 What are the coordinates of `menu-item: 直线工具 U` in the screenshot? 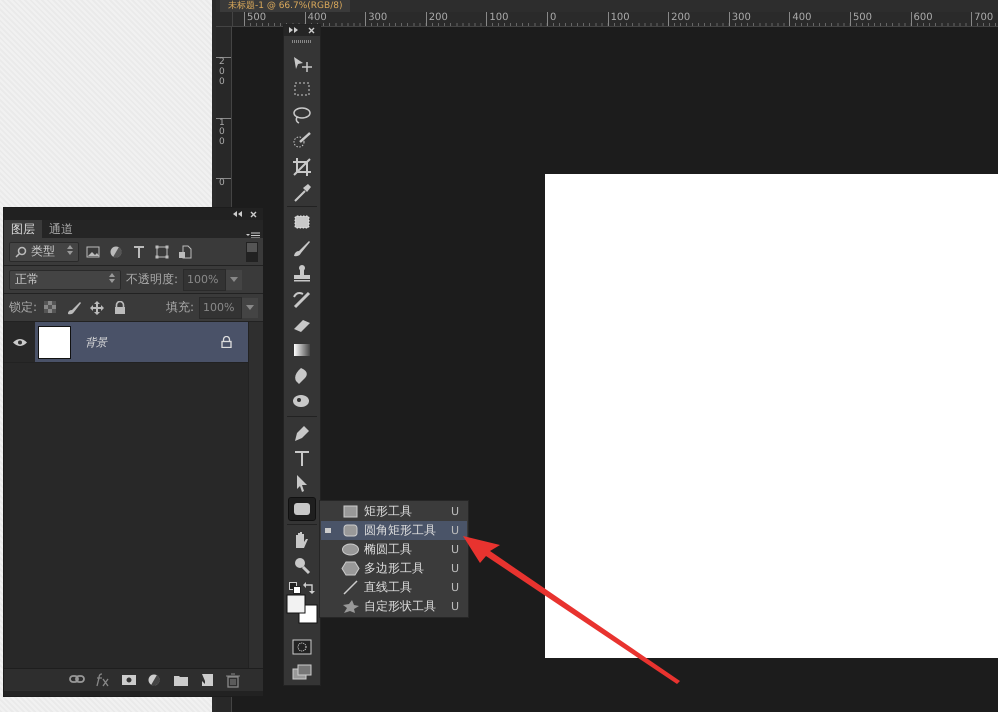 It's located at (394, 587).